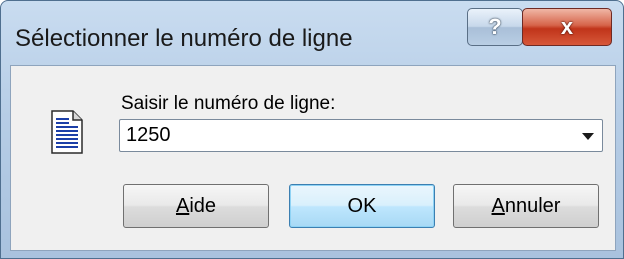 This screenshot has width=624, height=259. I want to click on cancel-button-label: nnuler, so click(532, 205).